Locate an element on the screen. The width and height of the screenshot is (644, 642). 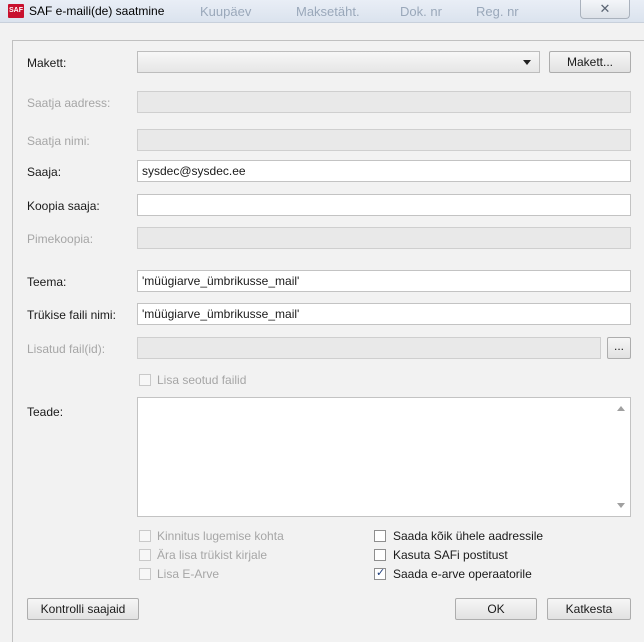
cc-label: Koopia saaja: is located at coordinates (63, 206).